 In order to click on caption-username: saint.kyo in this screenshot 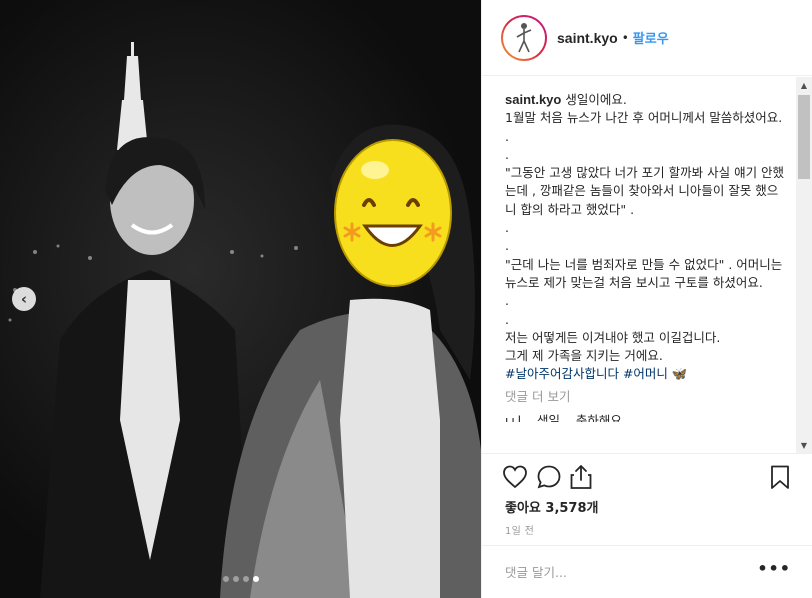, I will do `click(533, 99)`.